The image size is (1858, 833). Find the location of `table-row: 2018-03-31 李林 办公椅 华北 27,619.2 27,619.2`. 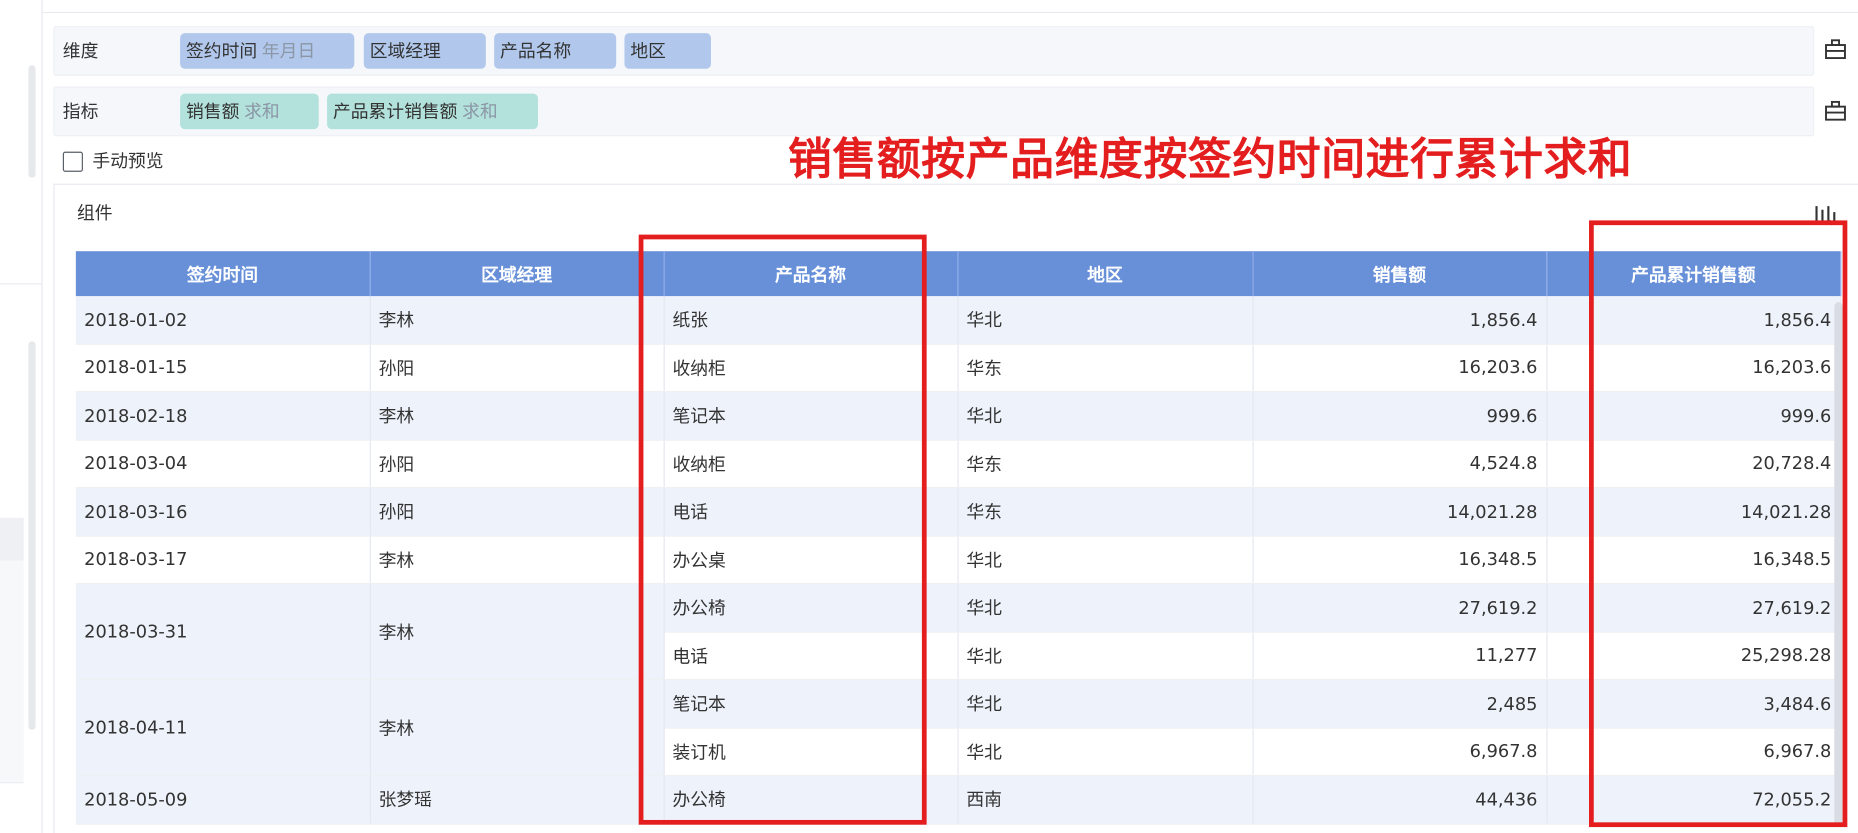

table-row: 2018-03-31 李林 办公椅 华北 27,619.2 27,619.2 is located at coordinates (958, 632).